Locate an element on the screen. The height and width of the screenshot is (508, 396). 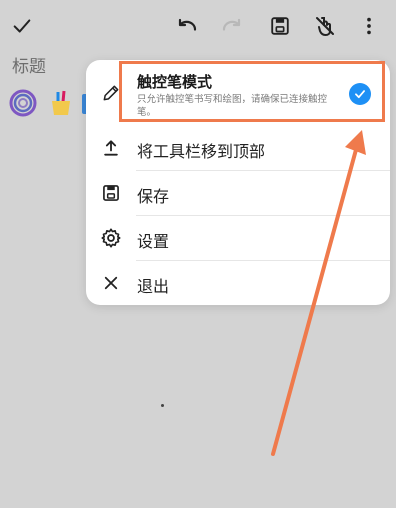
color-wheel-icon is located at coordinates (23, 103).